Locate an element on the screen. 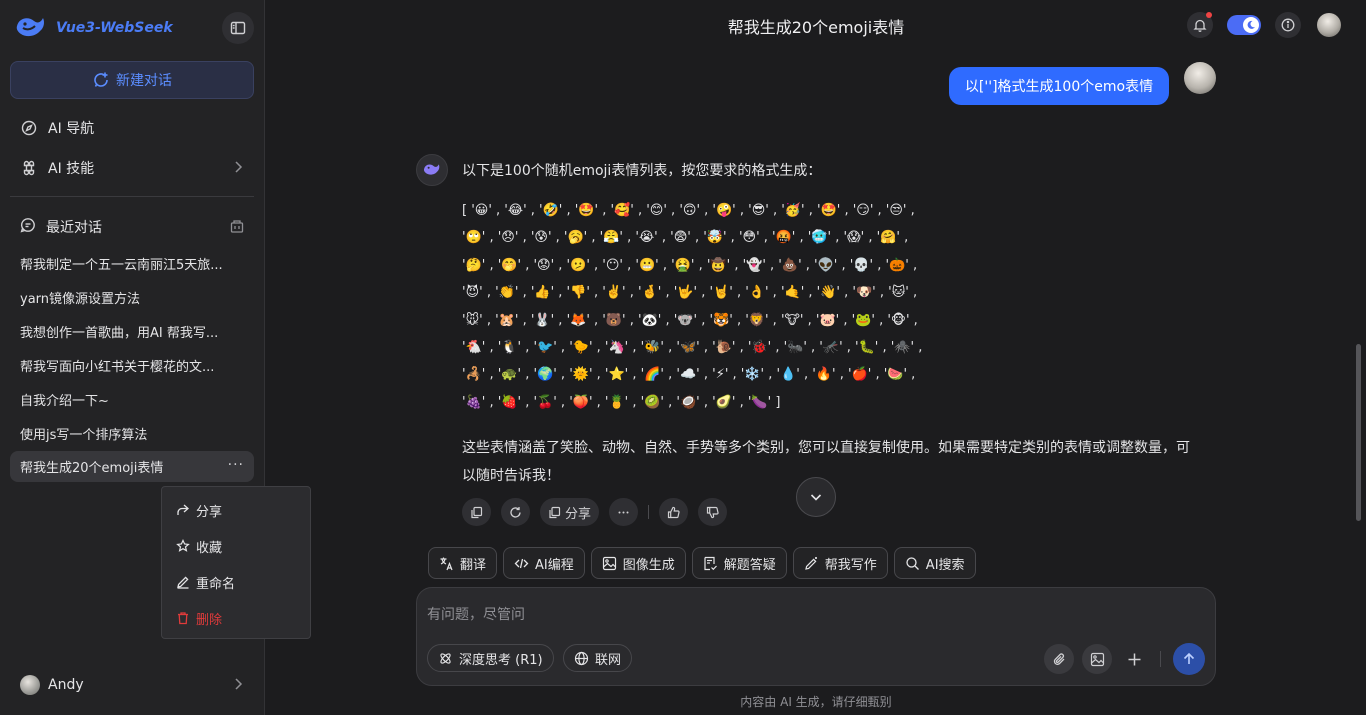 Image resolution: width=1366 pixels, height=715 pixels. tool-translate: 翻译 is located at coordinates (463, 563).